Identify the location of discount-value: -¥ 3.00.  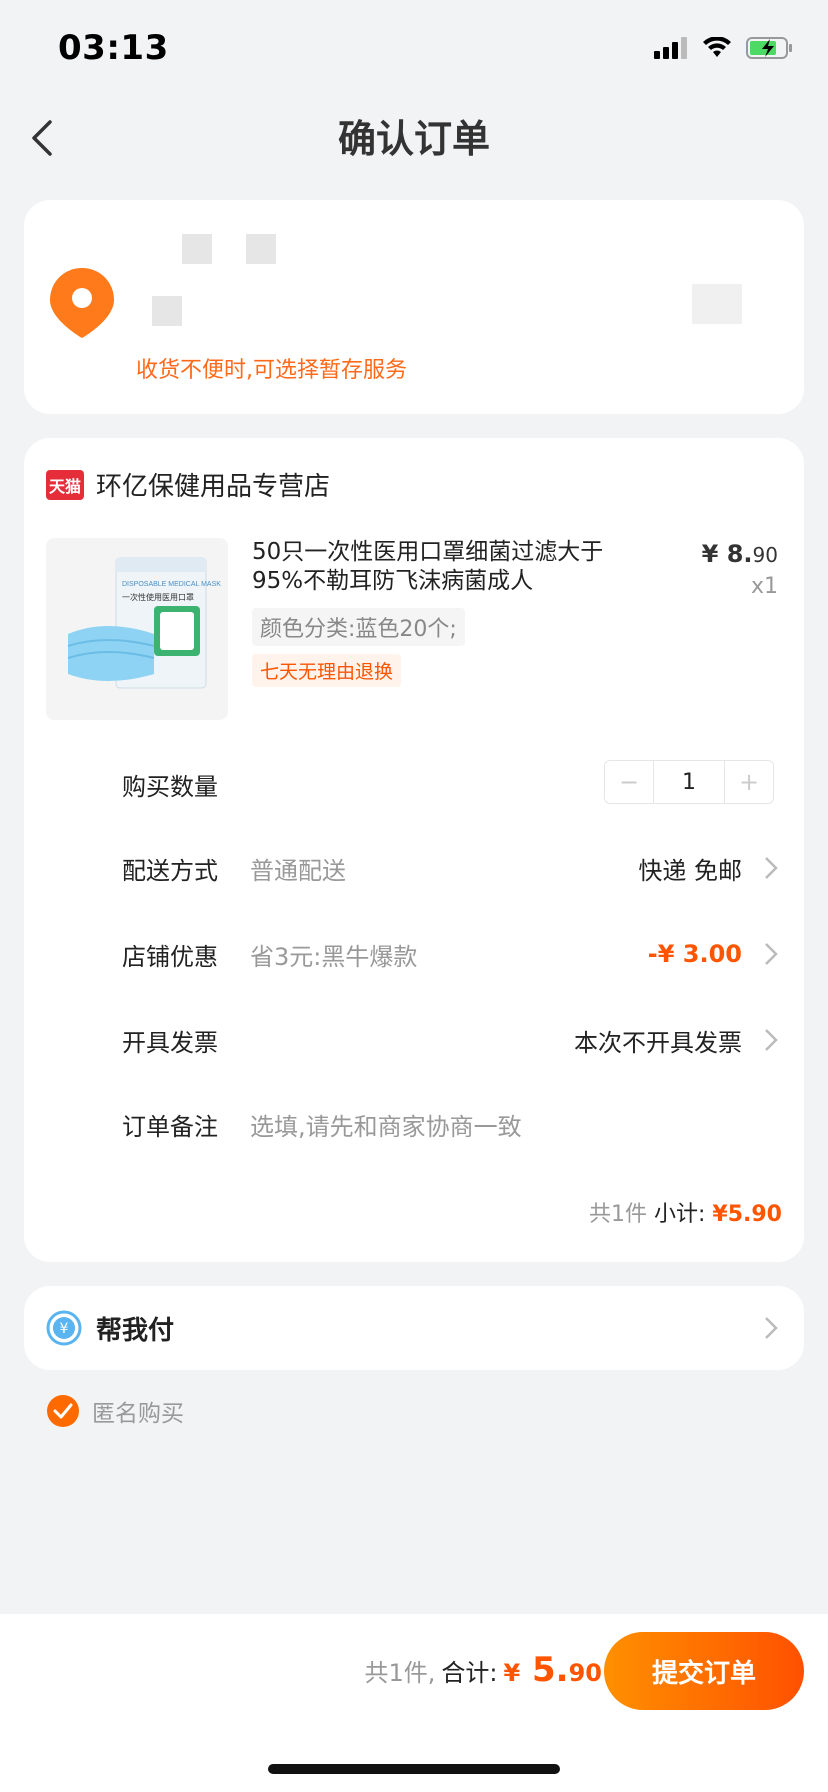
(694, 954).